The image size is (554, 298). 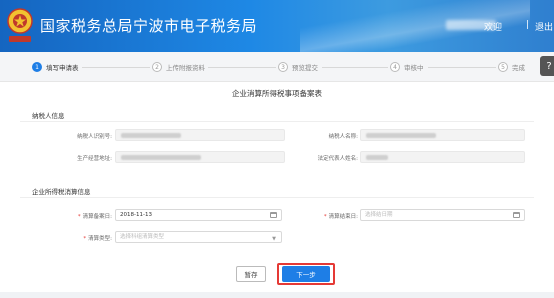 What do you see at coordinates (200, 135) in the screenshot?
I see `taxpayer-id-field` at bounding box center [200, 135].